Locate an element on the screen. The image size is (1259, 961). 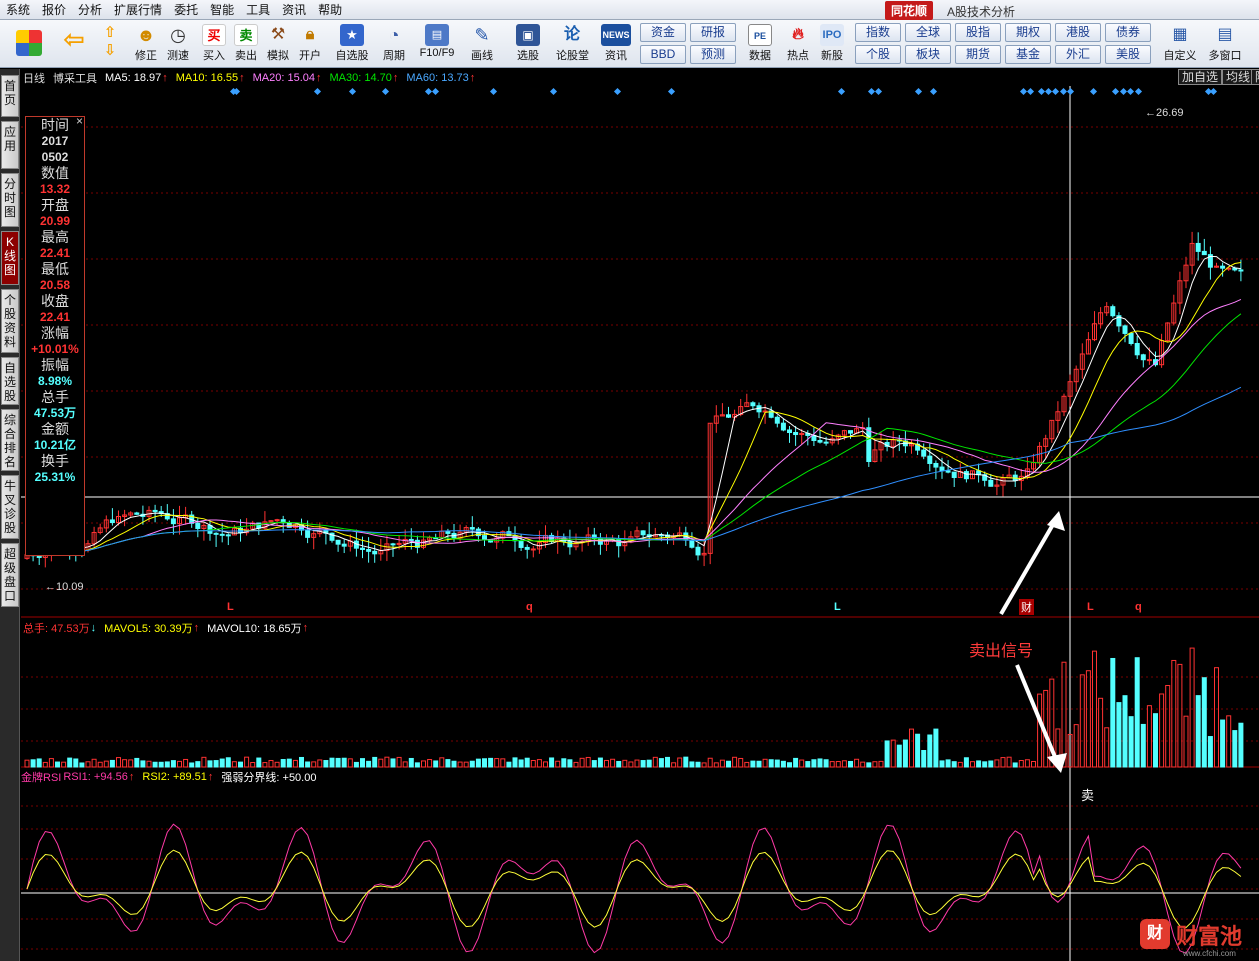
tab-orderbook: 超级盘口 is located at coordinates (10, 575).